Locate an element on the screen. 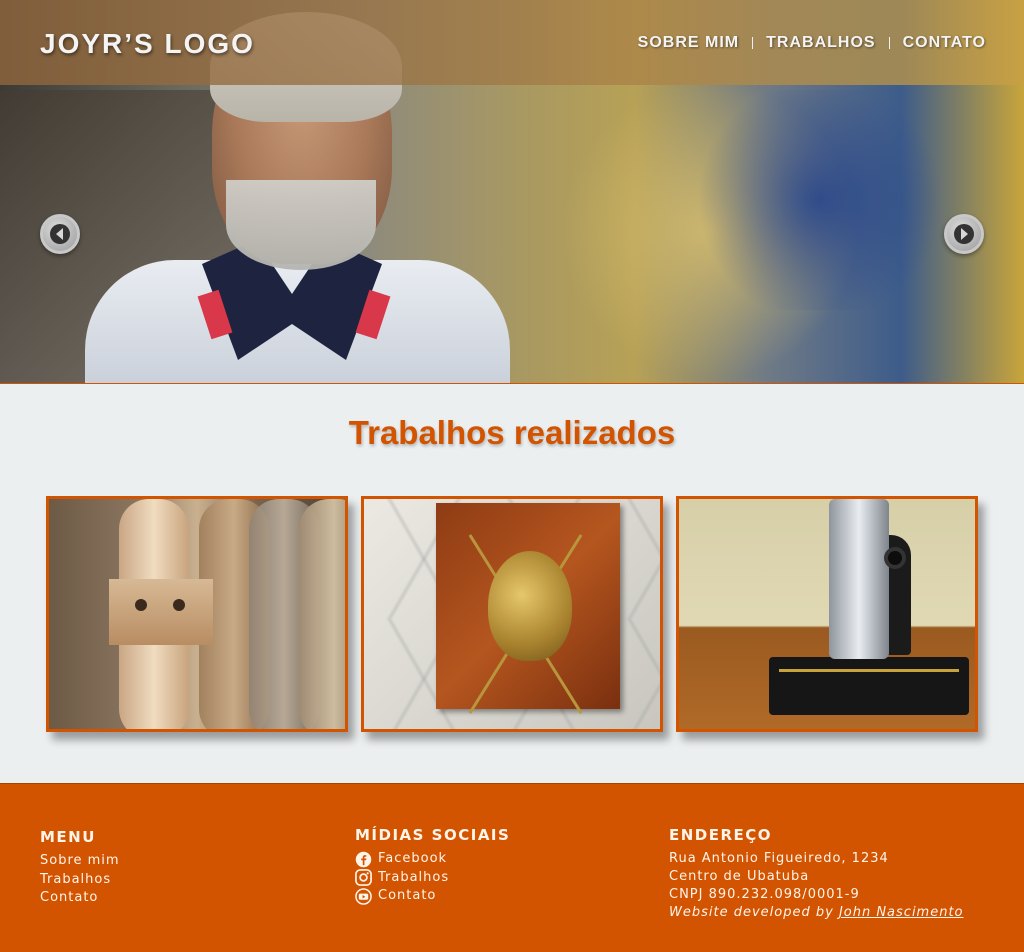  footer-menu-link-trabalhos: Trabalhos is located at coordinates (80, 880).